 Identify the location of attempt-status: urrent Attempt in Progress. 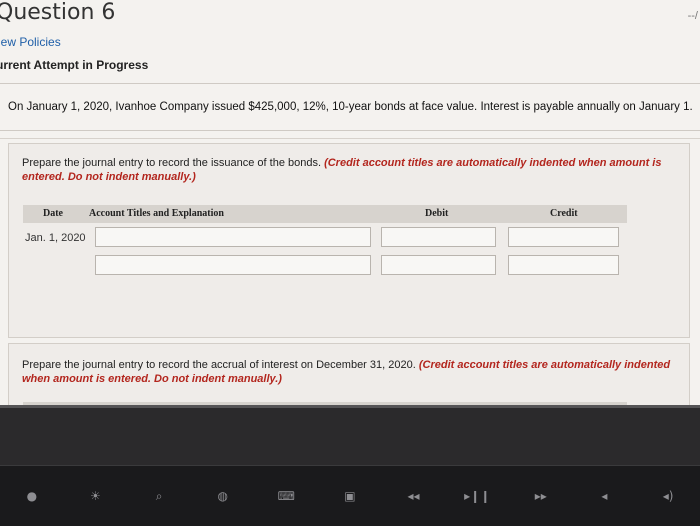
(74, 65).